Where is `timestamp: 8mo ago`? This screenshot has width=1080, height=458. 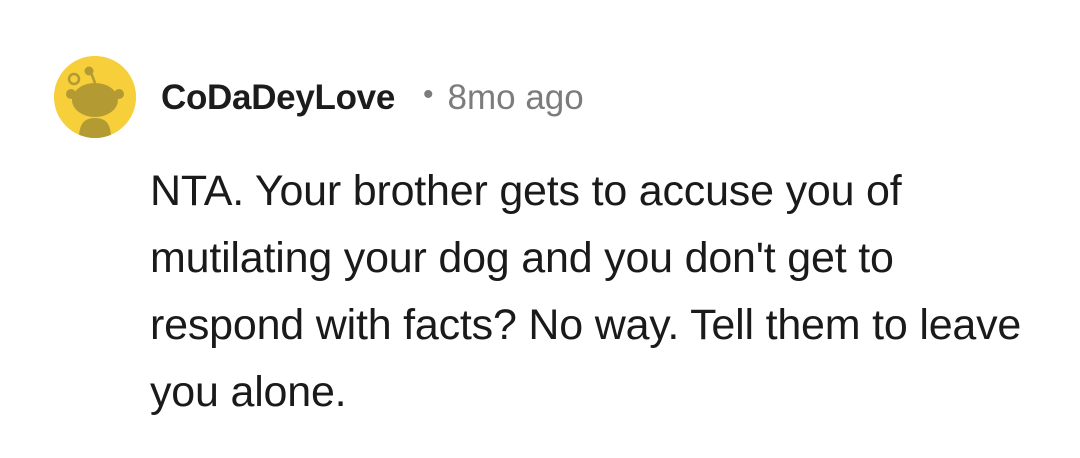
timestamp: 8mo ago is located at coordinates (515, 97).